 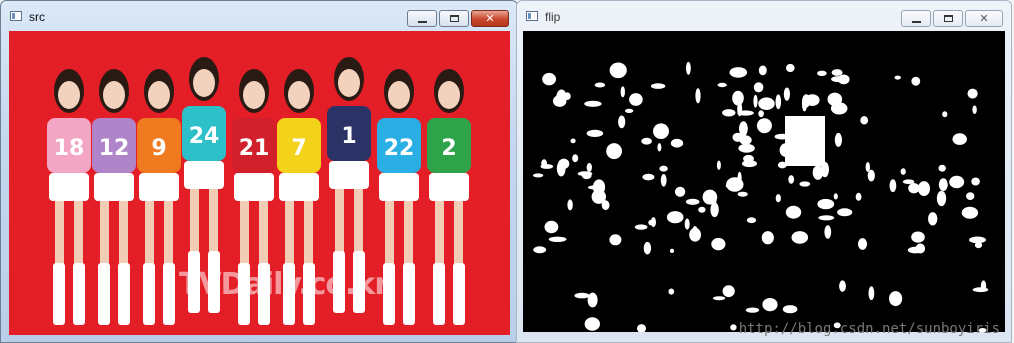 I want to click on jersey-number: 22, so click(x=399, y=148).